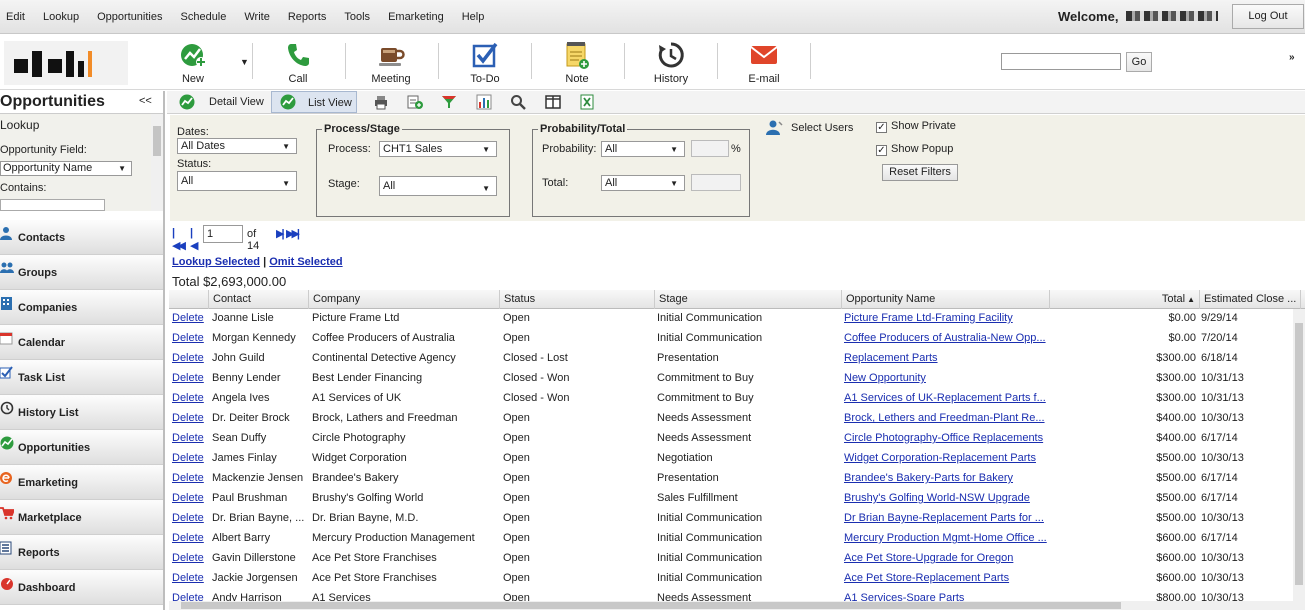 This screenshot has height=610, width=1305. I want to click on contains-input, so click(52, 205).